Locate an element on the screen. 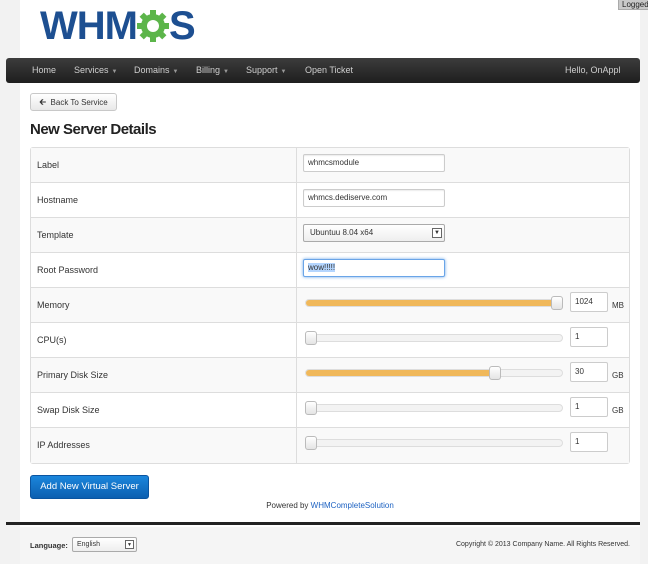 The height and width of the screenshot is (564, 648). field-label: Template is located at coordinates (55, 235).